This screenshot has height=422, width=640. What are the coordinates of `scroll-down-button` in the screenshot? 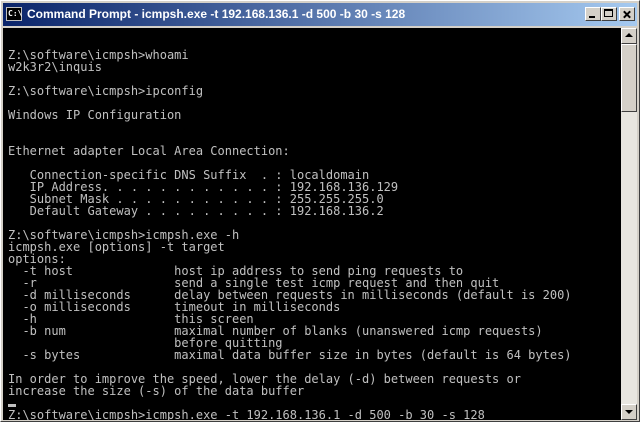 It's located at (629, 412).